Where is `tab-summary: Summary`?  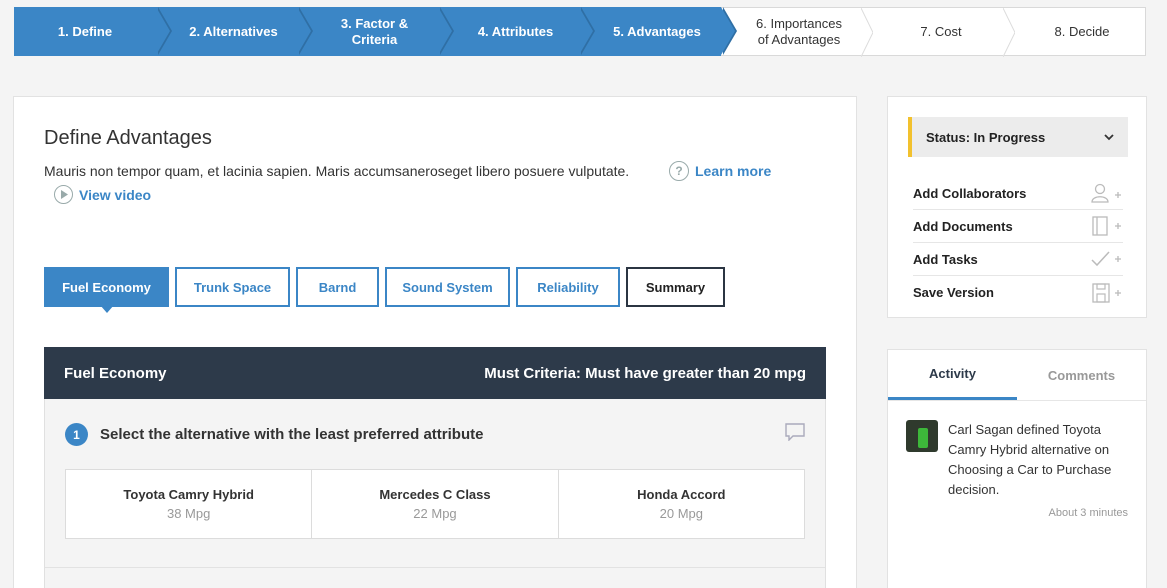
tab-summary: Summary is located at coordinates (675, 287).